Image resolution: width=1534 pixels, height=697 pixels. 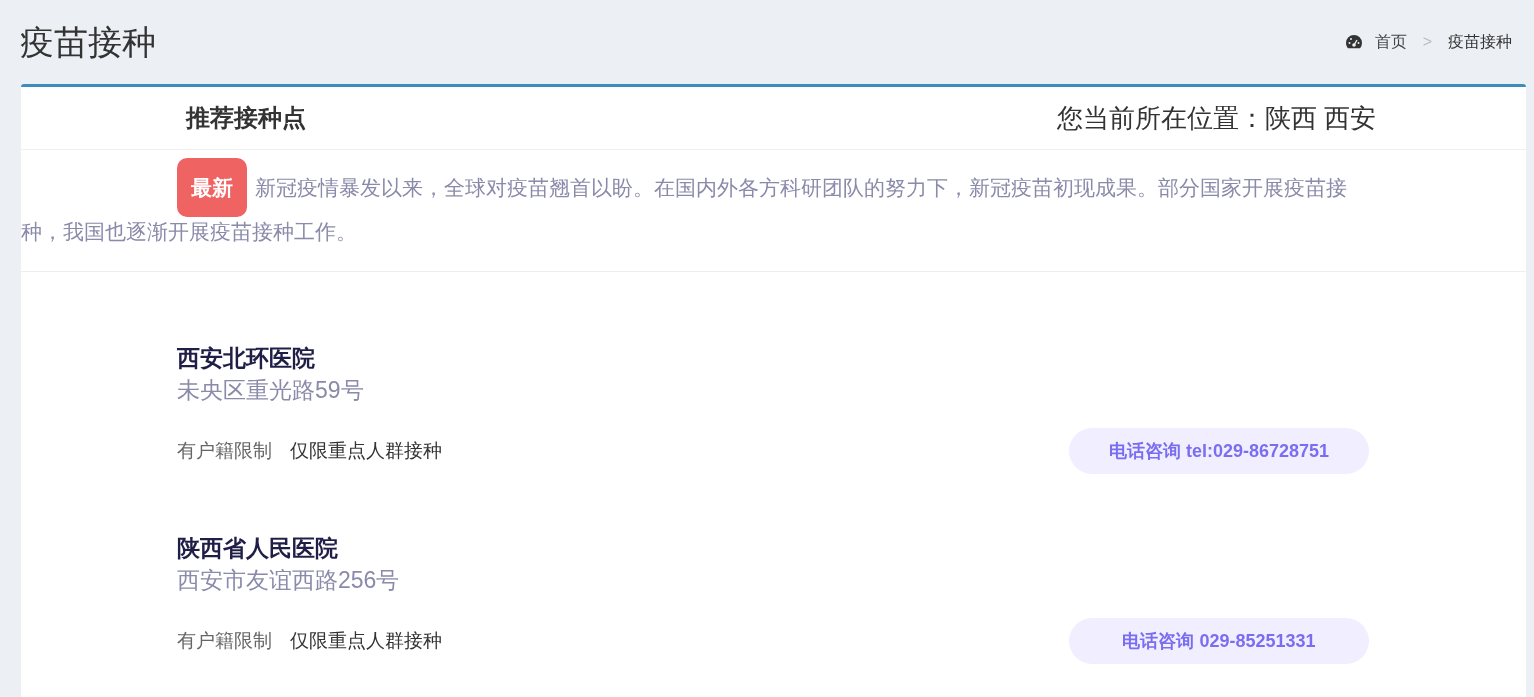 What do you see at coordinates (1216, 118) in the screenshot?
I see `location-text: 您当前所在位置：陕西 西安` at bounding box center [1216, 118].